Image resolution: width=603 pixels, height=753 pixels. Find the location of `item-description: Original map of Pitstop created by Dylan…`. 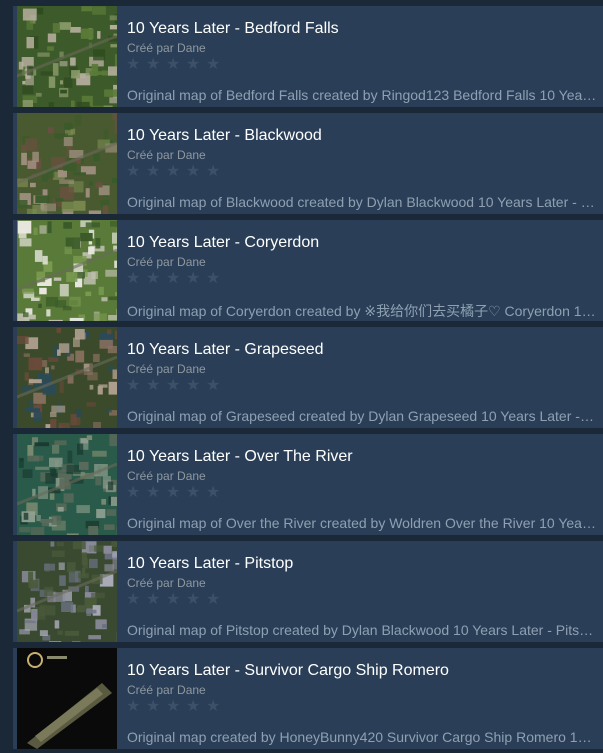

item-description: Original map of Pitstop created by Dylan… is located at coordinates (362, 630).